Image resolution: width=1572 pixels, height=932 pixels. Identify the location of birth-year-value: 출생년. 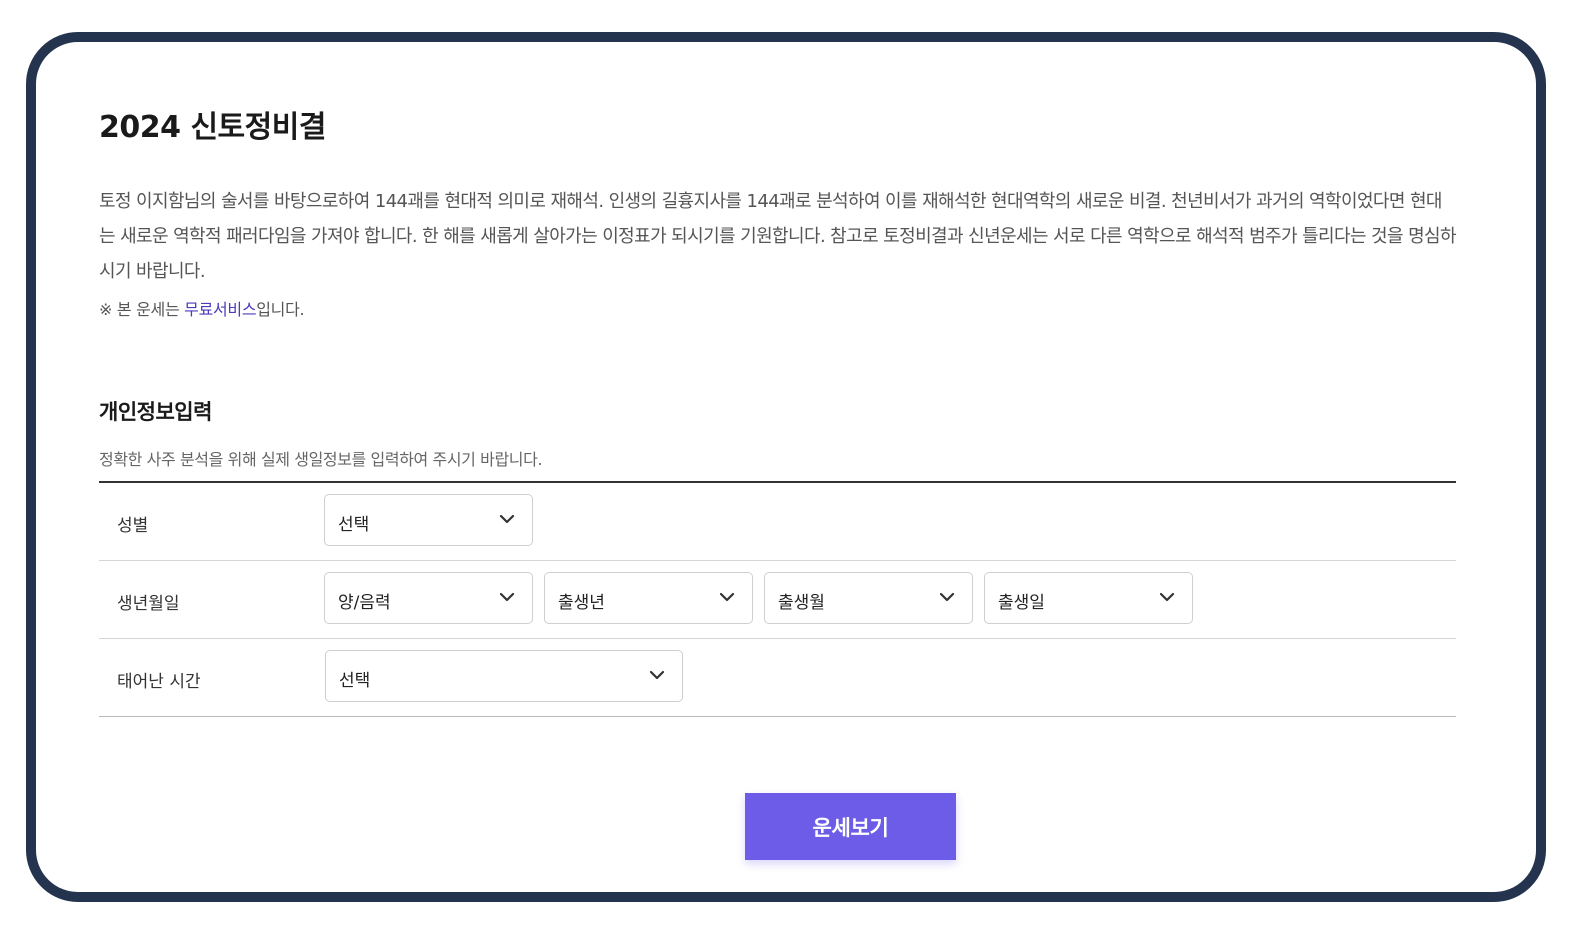
(581, 603).